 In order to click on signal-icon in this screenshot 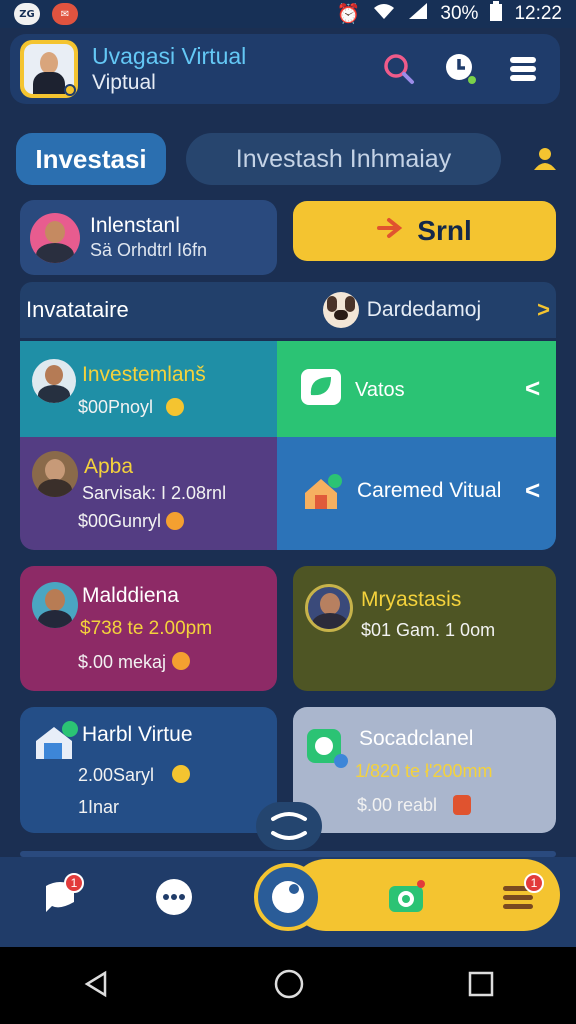, I will do `click(418, 14)`.